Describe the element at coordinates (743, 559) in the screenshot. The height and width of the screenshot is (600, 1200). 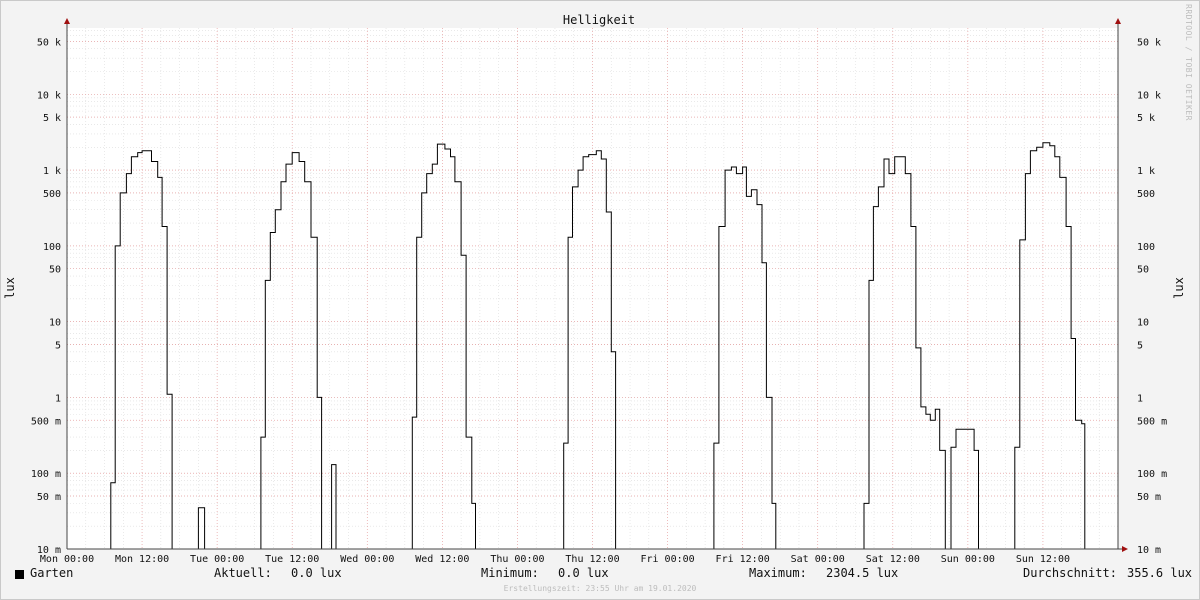
I see `x-tick-label: Fri 12:00` at that location.